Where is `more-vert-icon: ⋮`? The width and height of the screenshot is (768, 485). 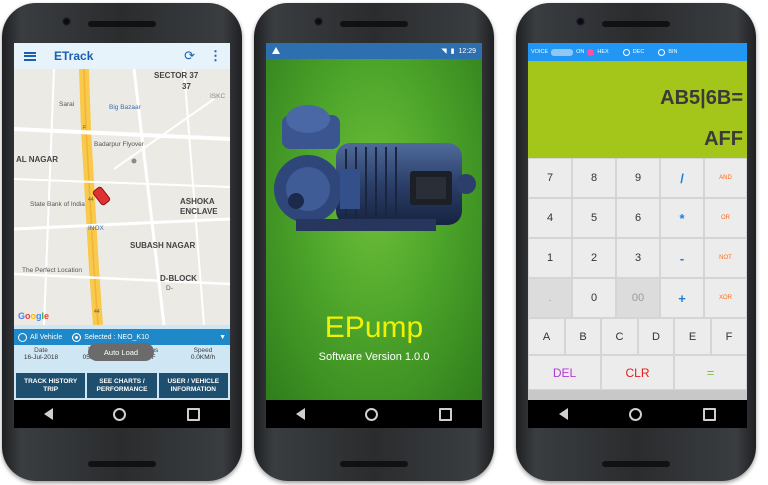
more-vert-icon: ⋮ is located at coordinates (215, 56).